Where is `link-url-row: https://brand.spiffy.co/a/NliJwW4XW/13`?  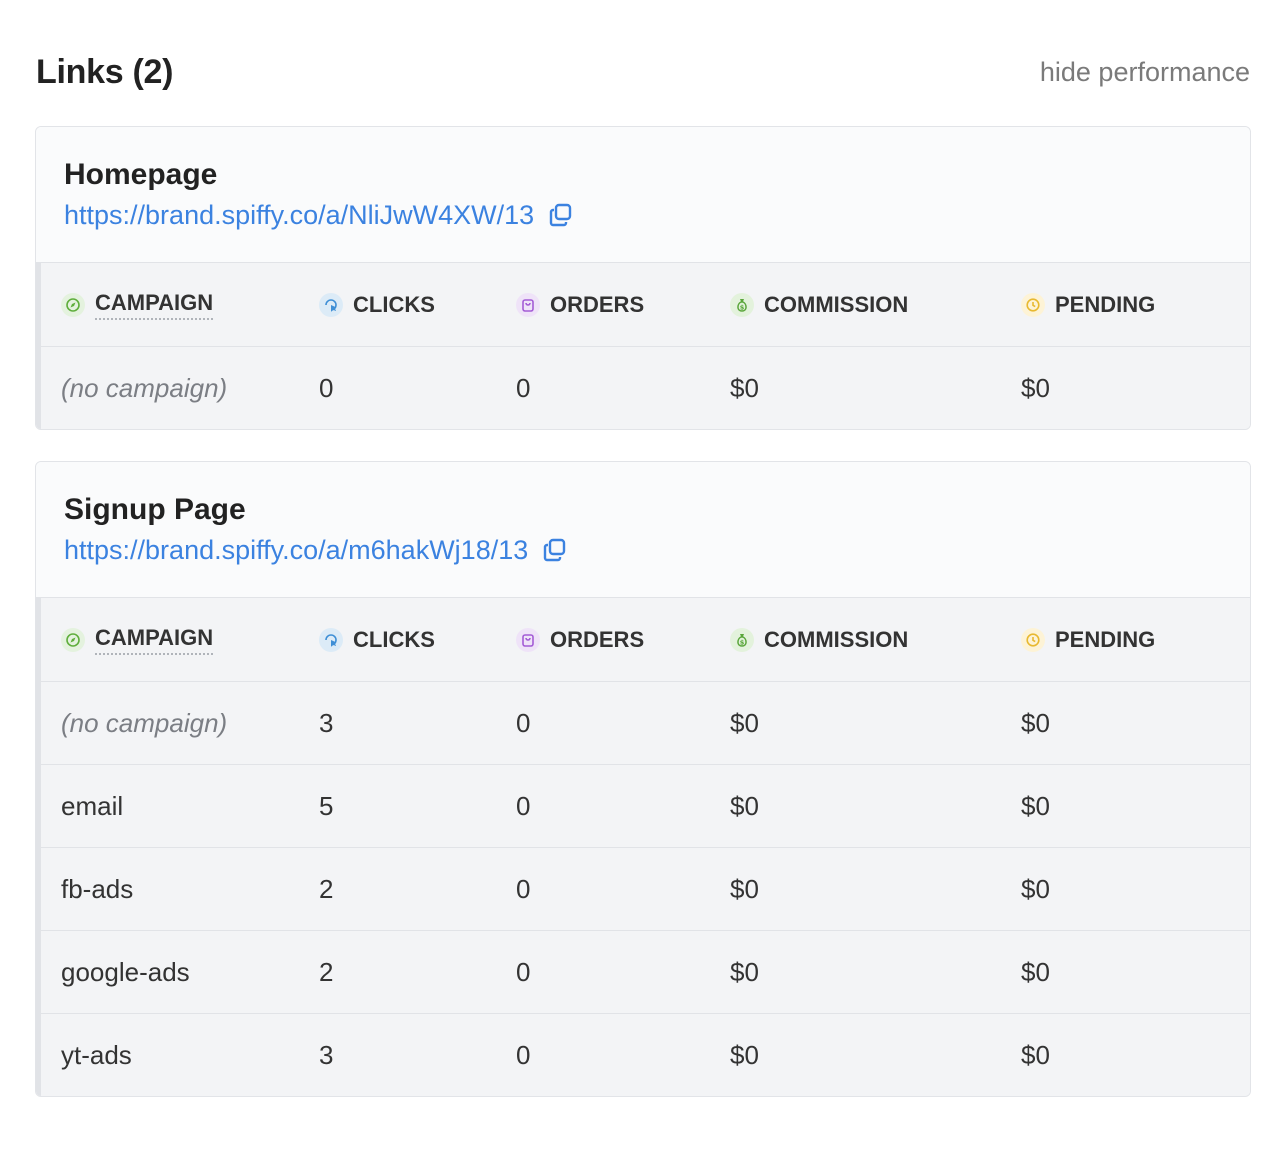 link-url-row: https://brand.spiffy.co/a/NliJwW4XW/13 is located at coordinates (643, 215).